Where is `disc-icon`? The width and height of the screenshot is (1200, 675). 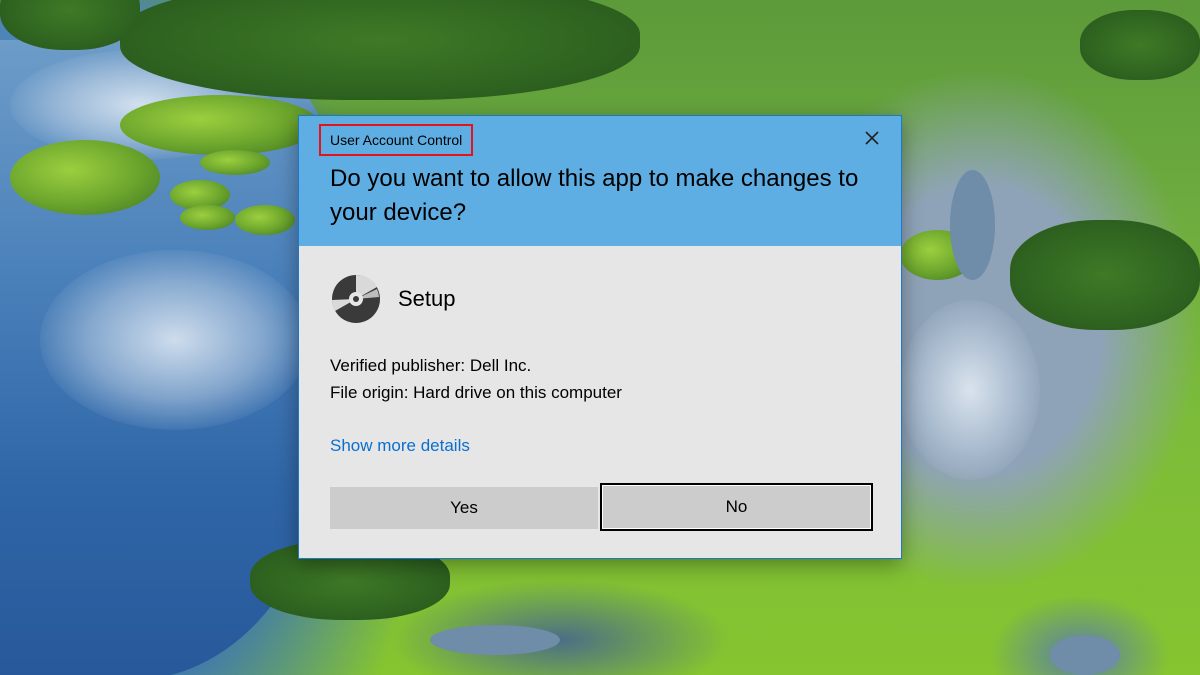
disc-icon is located at coordinates (356, 298).